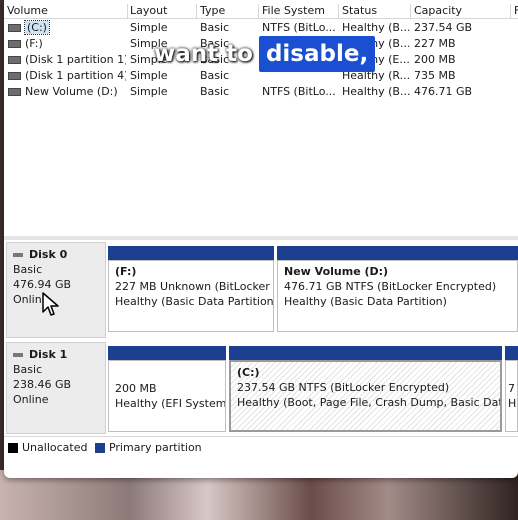 The width and height of the screenshot is (518, 520). I want to click on column-capacity: Capacity, so click(461, 11).